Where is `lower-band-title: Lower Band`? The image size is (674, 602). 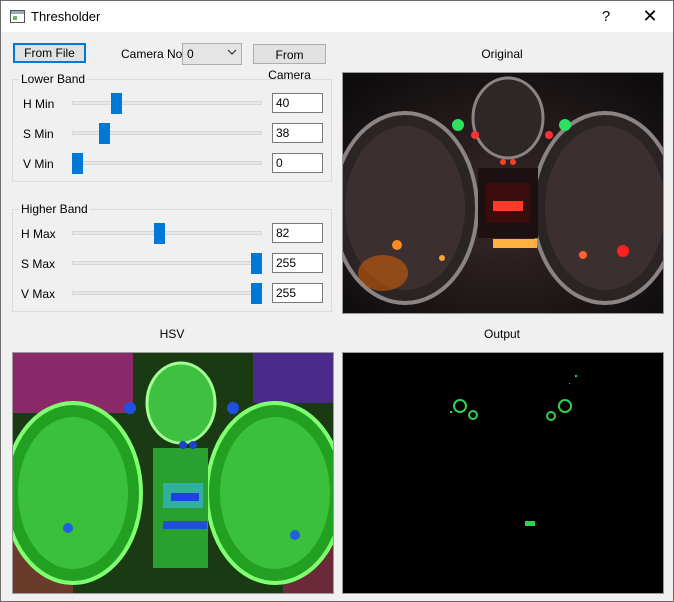
lower-band-title: Lower Band is located at coordinates (53, 79).